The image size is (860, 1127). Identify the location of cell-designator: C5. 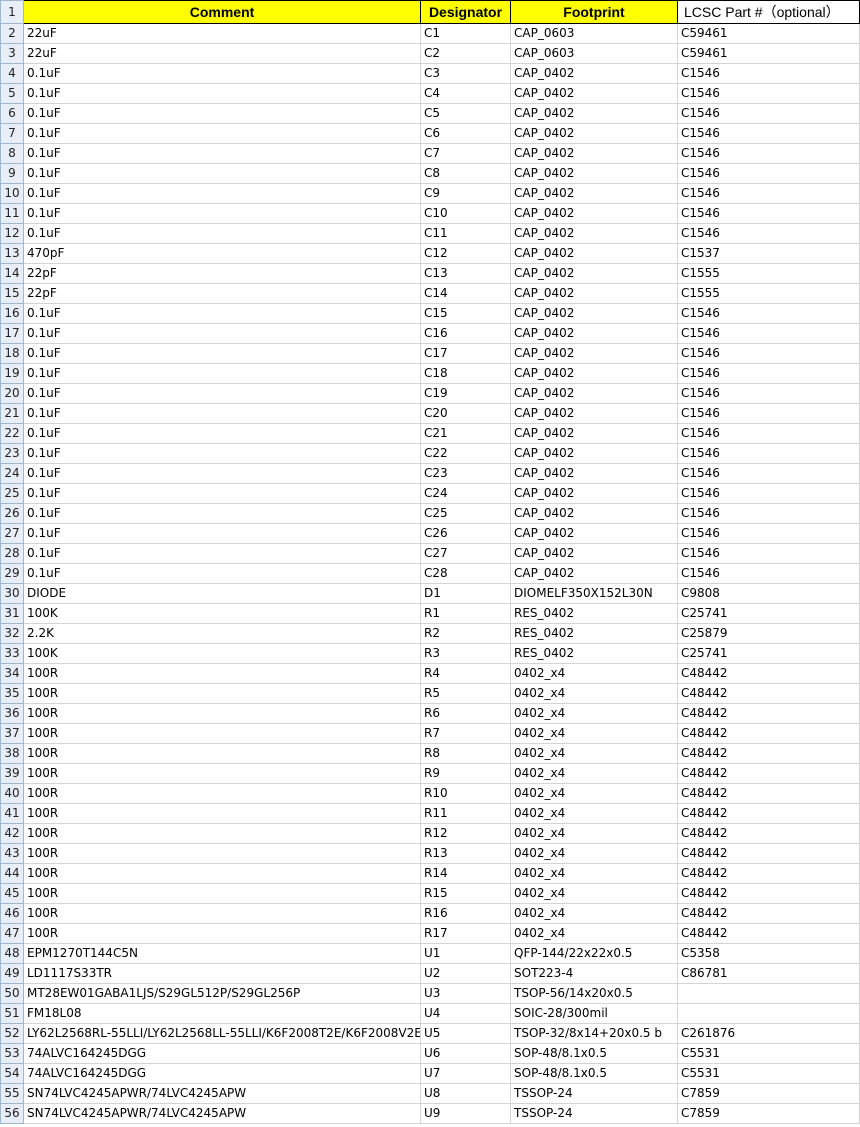
(465, 113).